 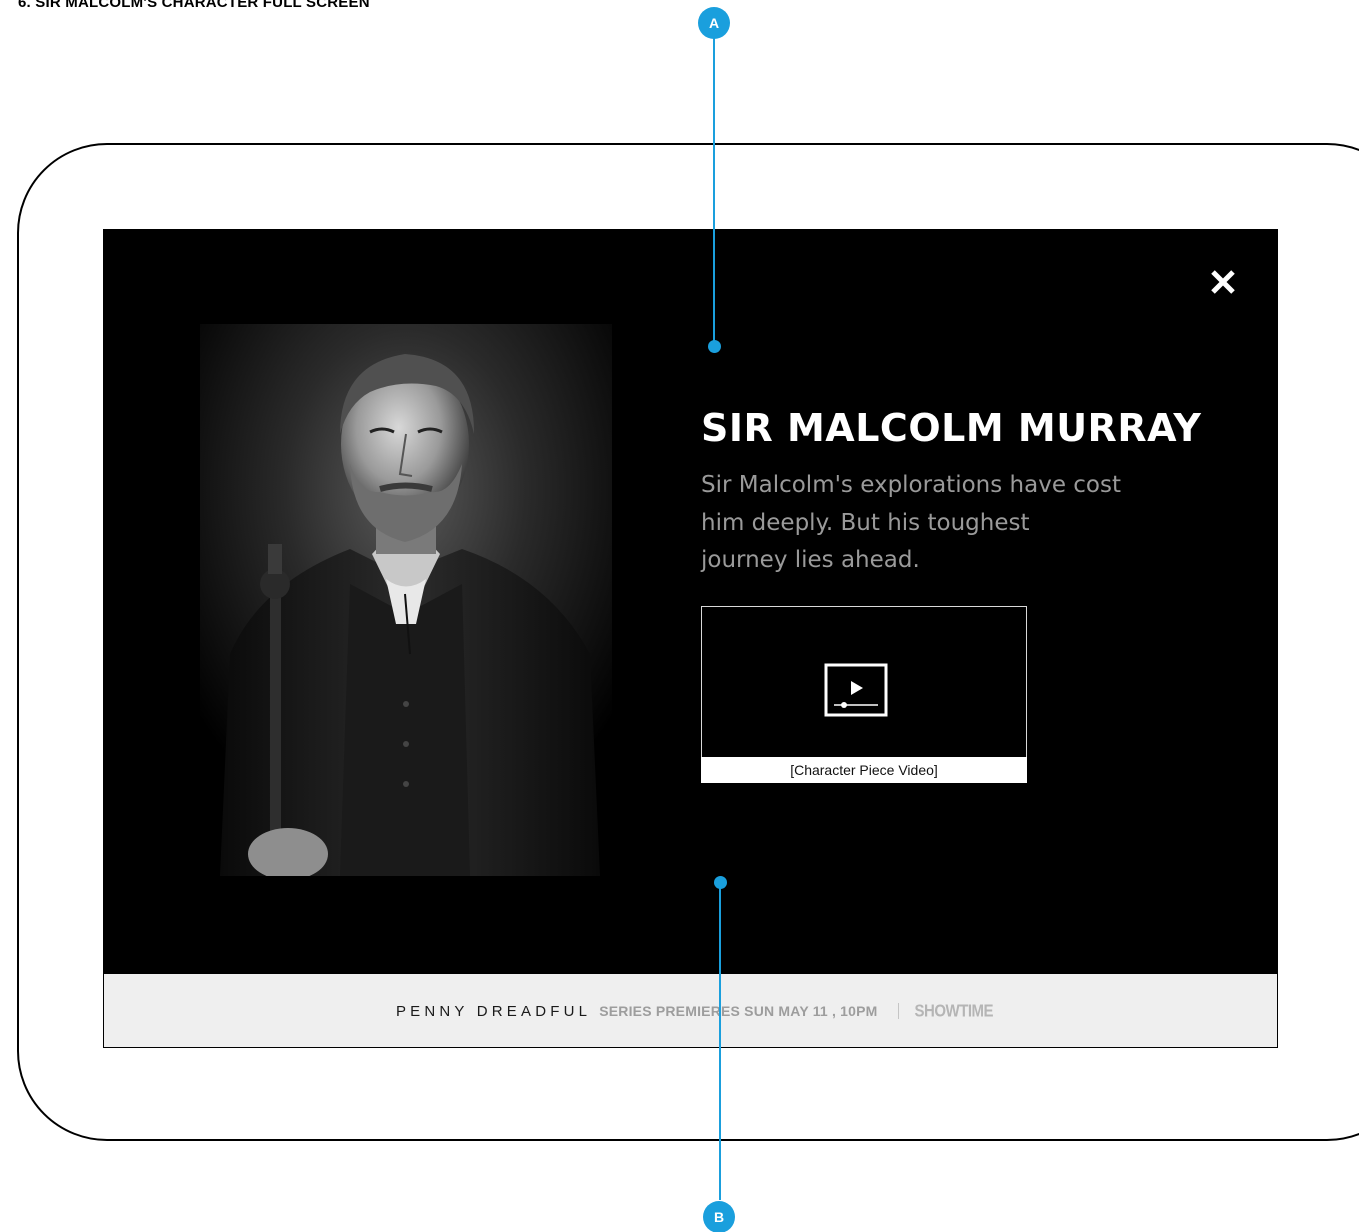 I want to click on close-button: X, so click(x=1223, y=282).